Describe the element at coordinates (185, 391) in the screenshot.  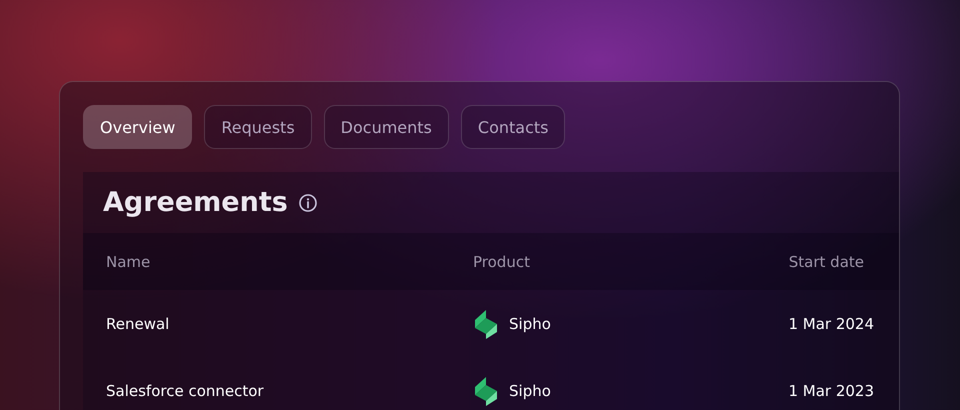
I see `table-cell-text: Salesforce connector` at that location.